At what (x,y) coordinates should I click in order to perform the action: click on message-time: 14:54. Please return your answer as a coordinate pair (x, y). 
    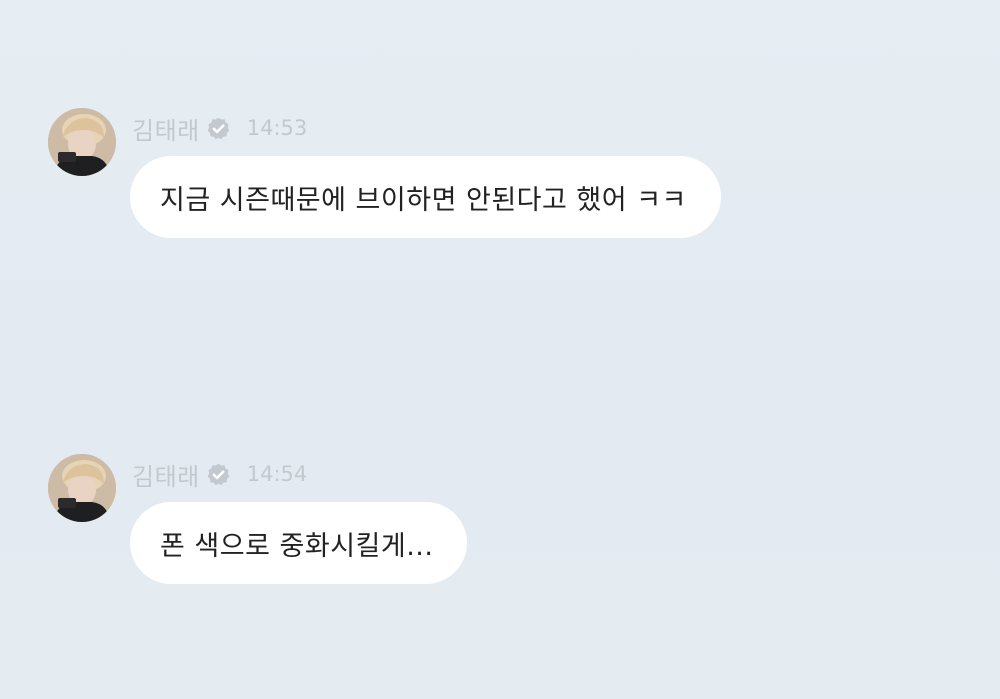
    Looking at the image, I should click on (277, 474).